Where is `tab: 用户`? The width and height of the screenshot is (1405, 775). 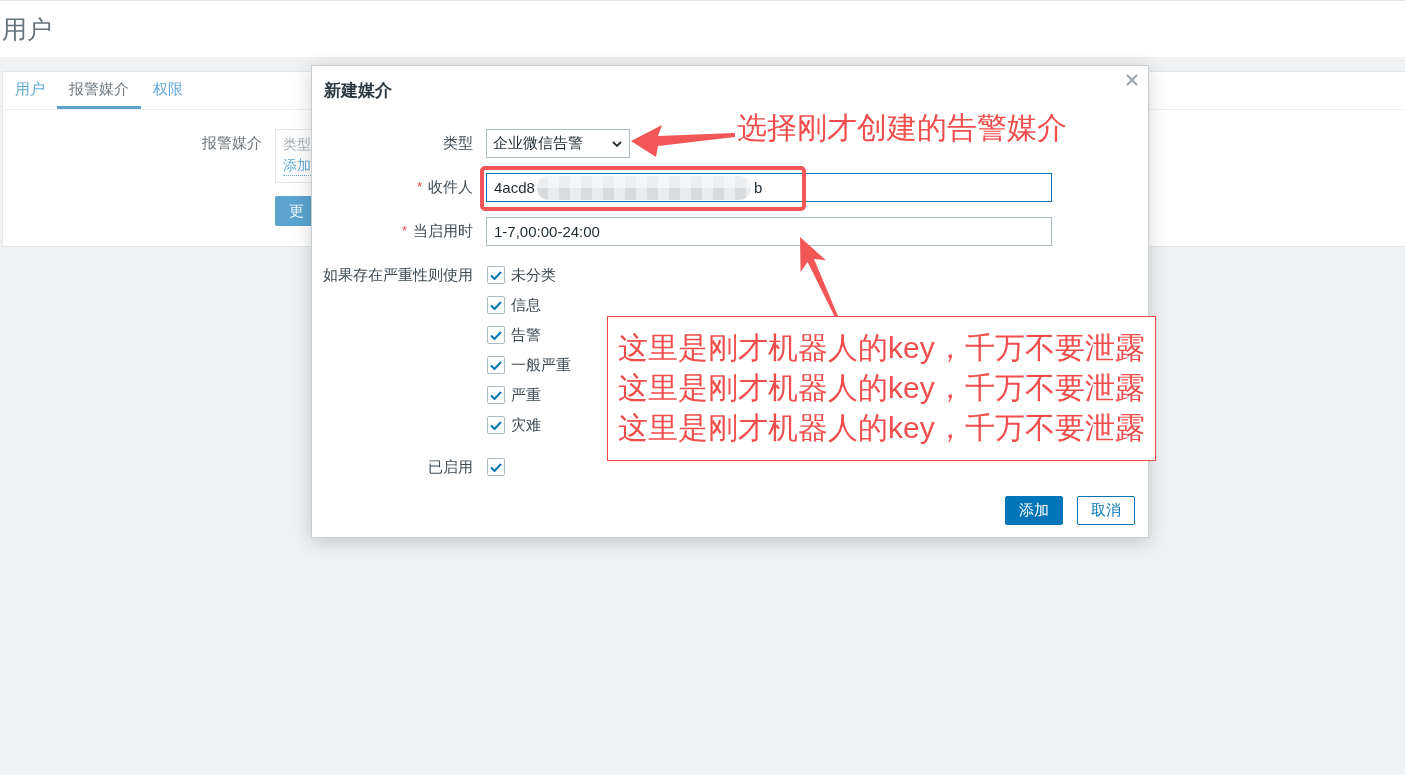 tab: 用户 is located at coordinates (30, 90).